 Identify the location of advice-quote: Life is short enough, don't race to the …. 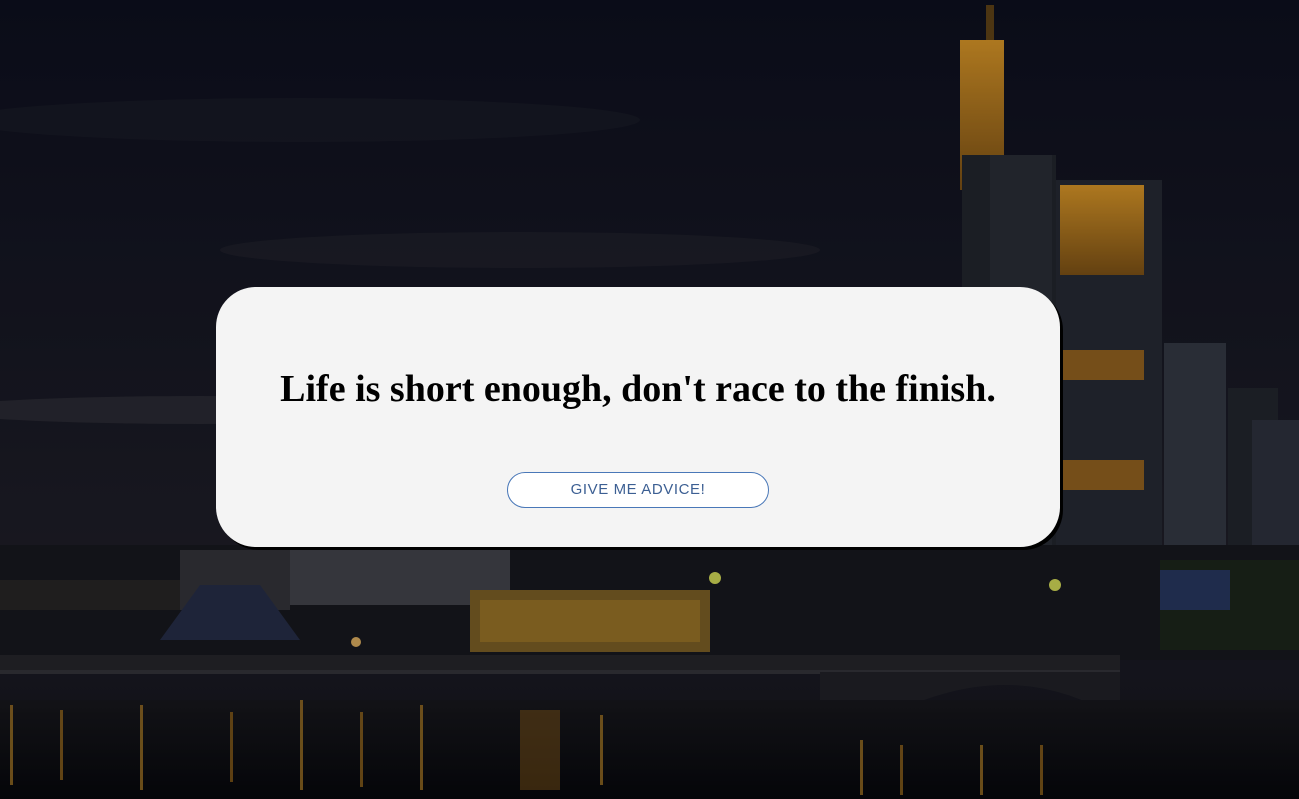
(638, 389).